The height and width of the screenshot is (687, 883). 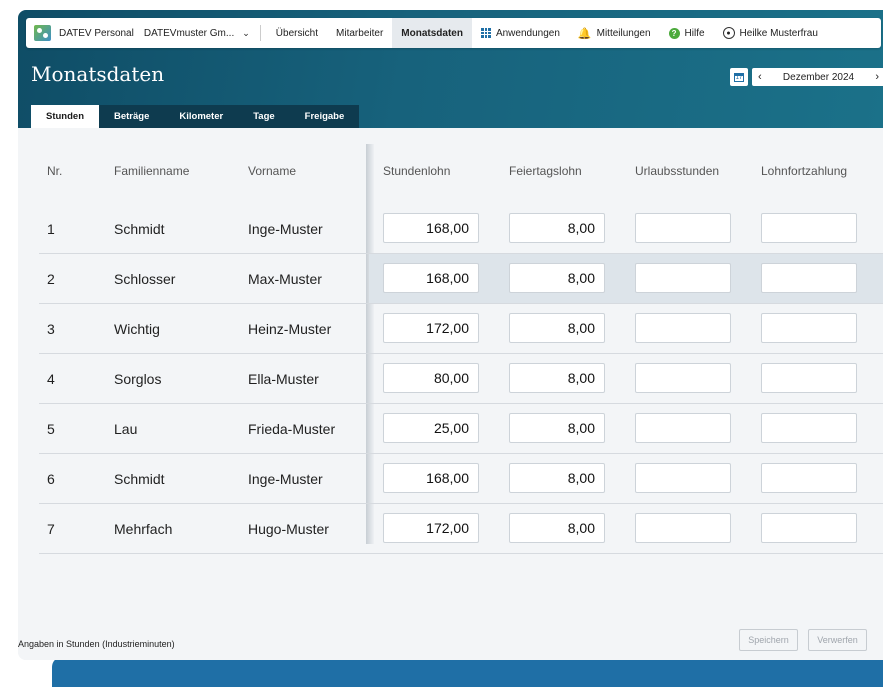 I want to click on cell-familienname: Lau, so click(x=126, y=429).